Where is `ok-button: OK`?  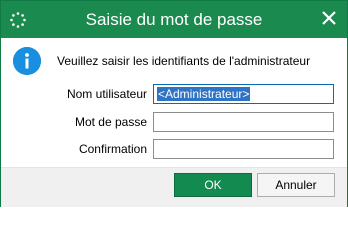 ok-button: OK is located at coordinates (213, 185).